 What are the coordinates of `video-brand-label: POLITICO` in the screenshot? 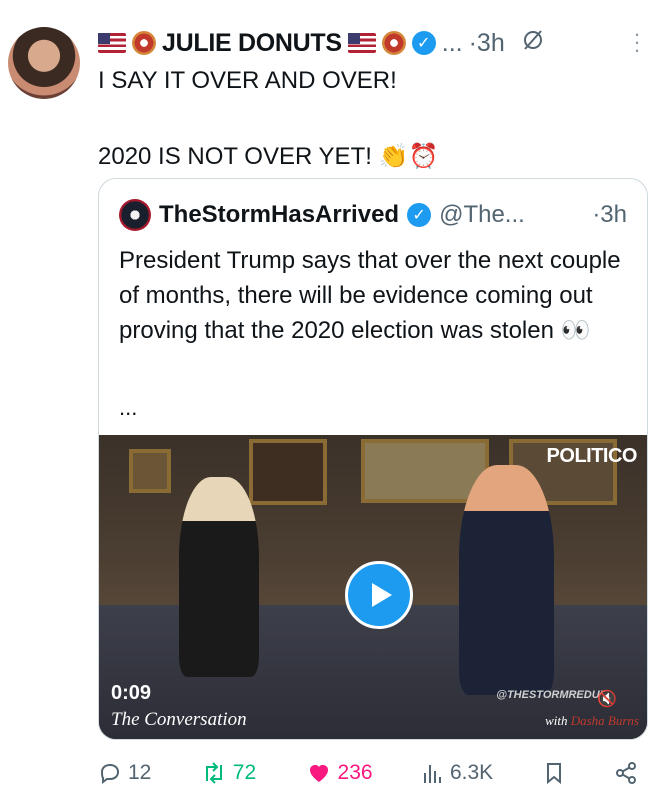 It's located at (592, 456).